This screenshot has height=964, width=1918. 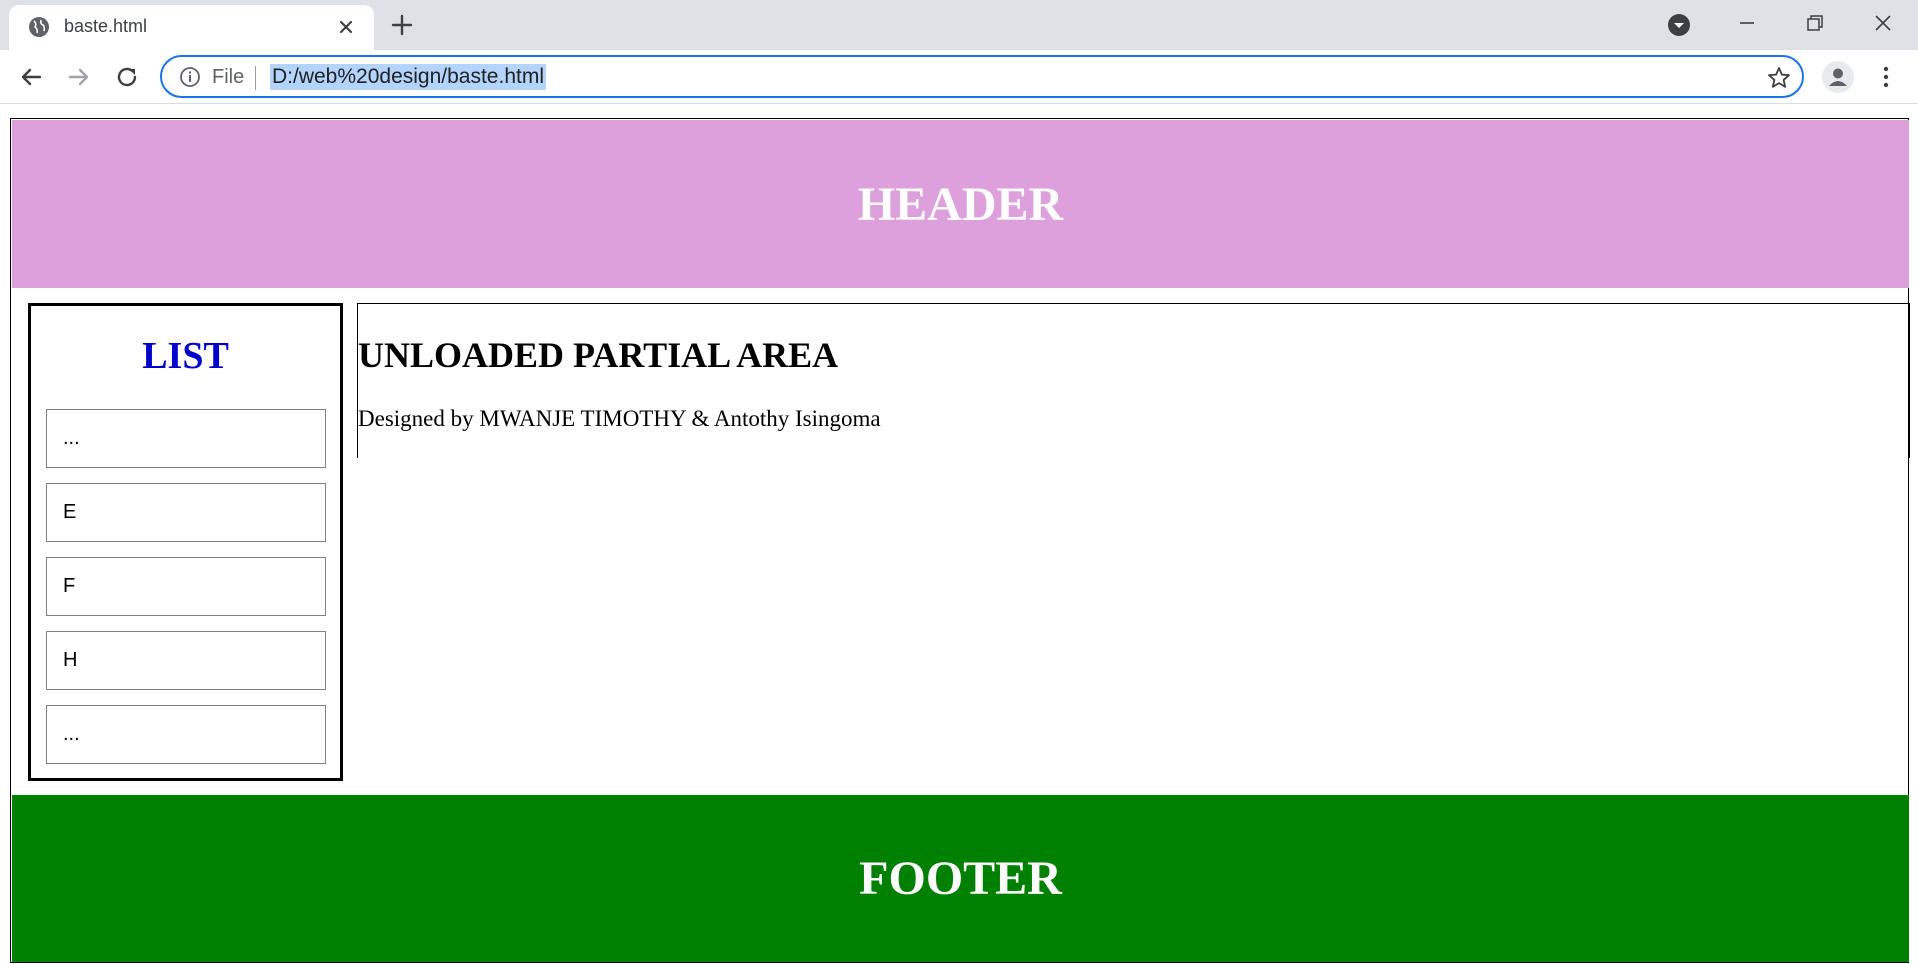 What do you see at coordinates (598, 355) in the screenshot?
I see `content-title: UNLOADED PARTIAL AREA` at bounding box center [598, 355].